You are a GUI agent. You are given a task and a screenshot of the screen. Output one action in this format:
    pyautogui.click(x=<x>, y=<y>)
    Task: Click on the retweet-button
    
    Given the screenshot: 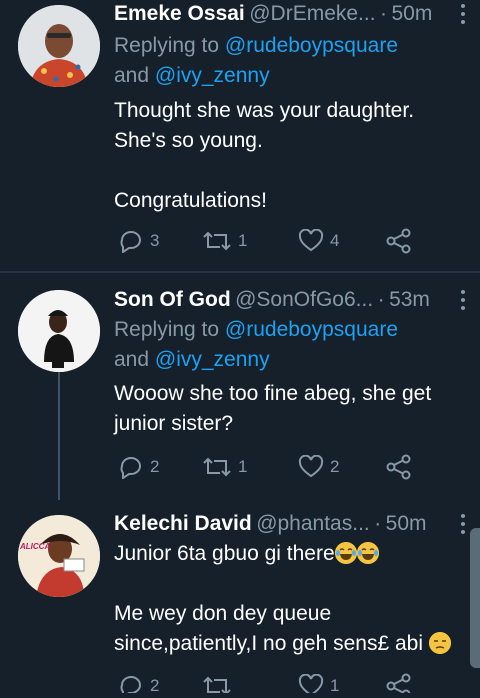 What is the action you would take?
    pyautogui.click(x=217, y=683)
    